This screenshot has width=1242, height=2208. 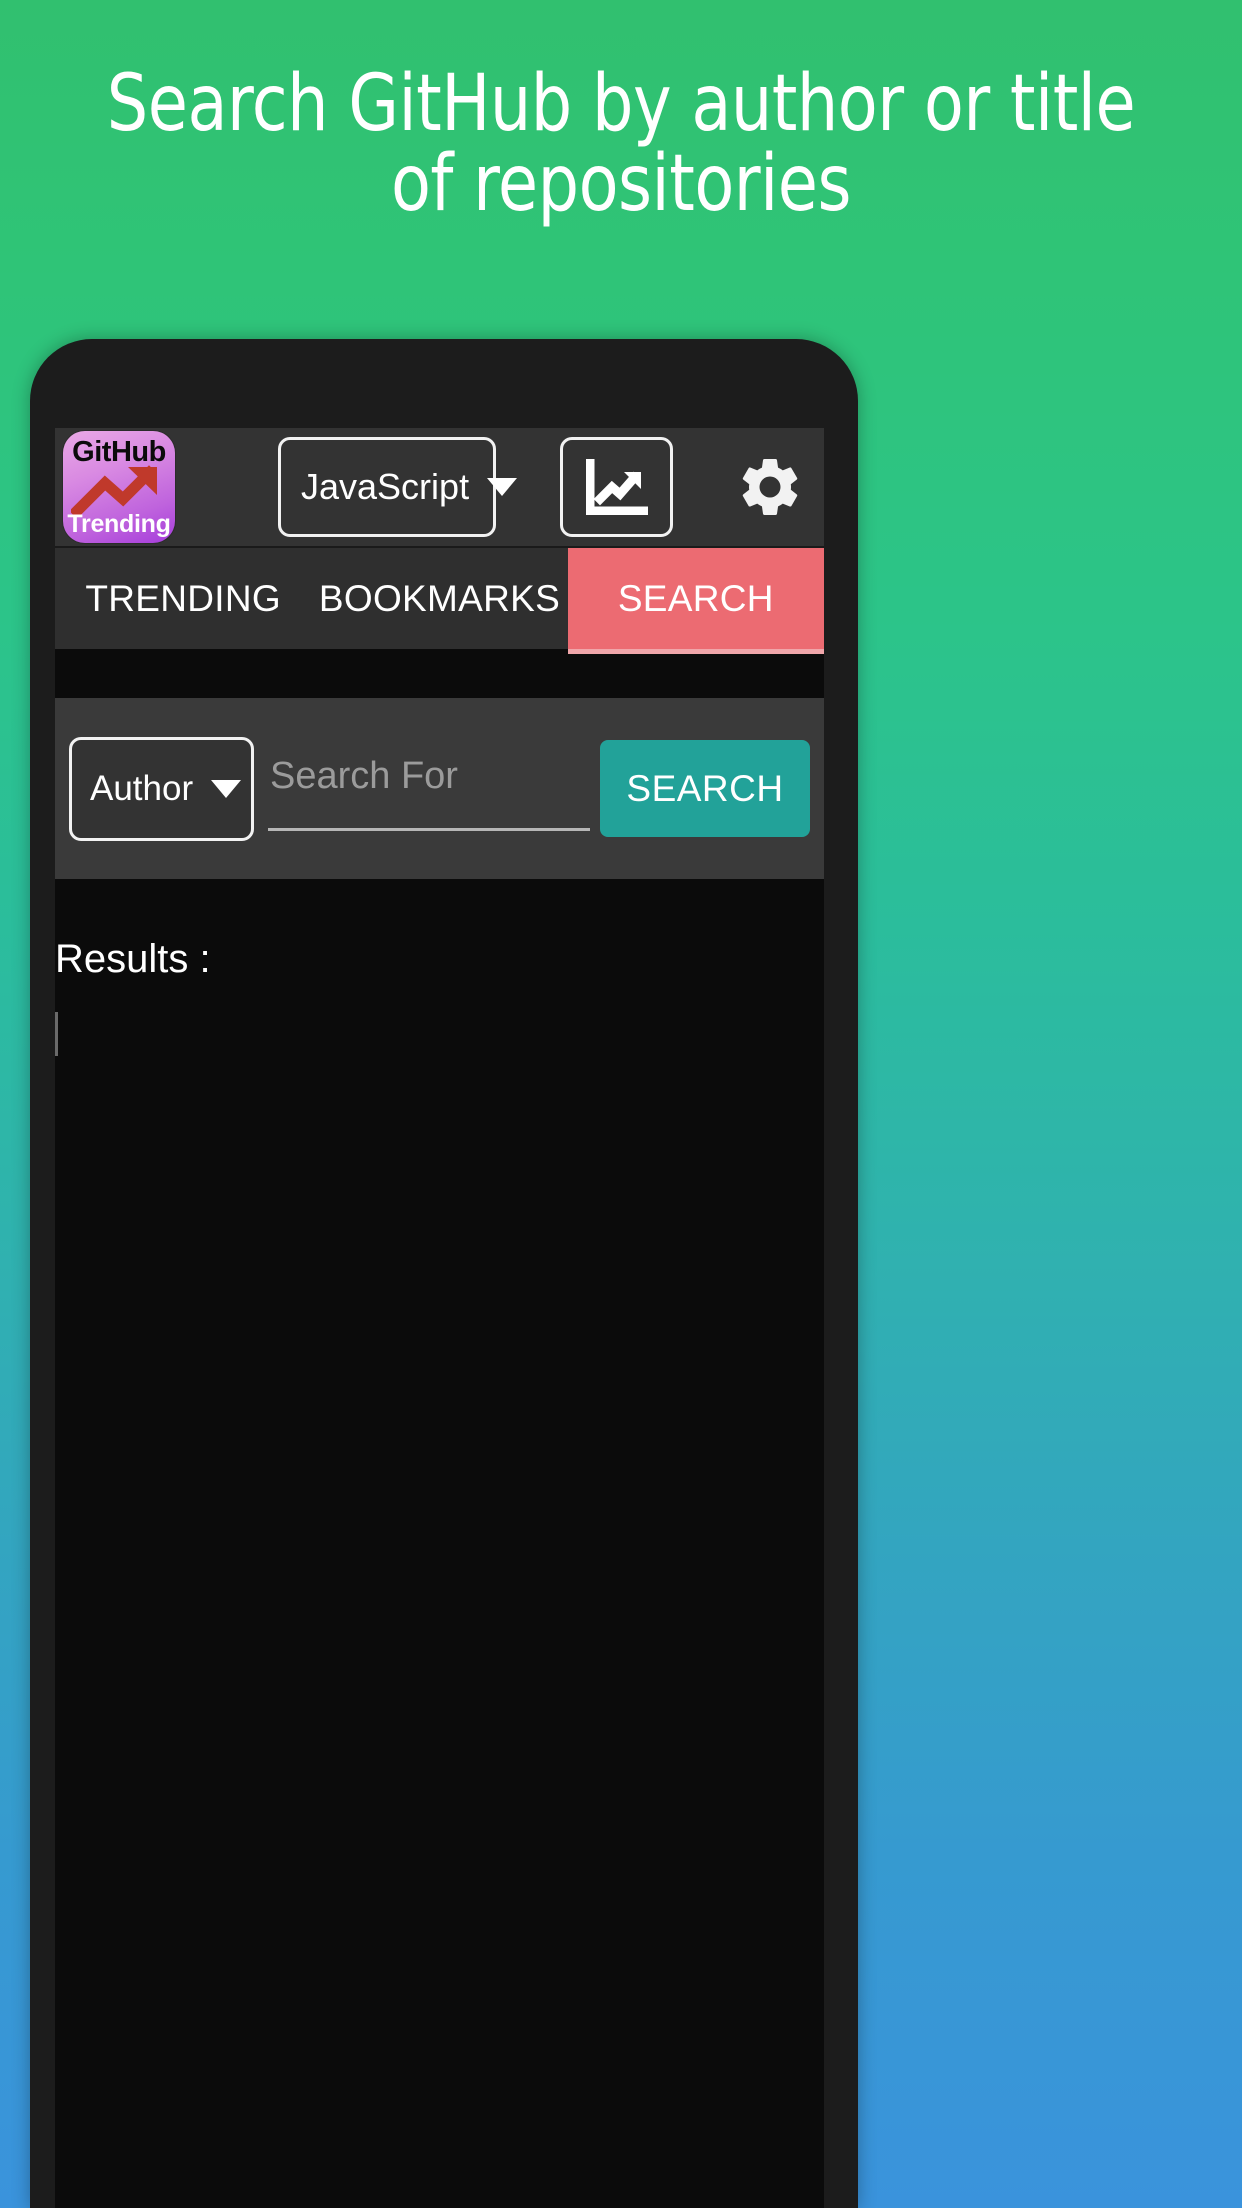 I want to click on tab-bookmarks: BOOKMARKS, so click(x=439, y=598).